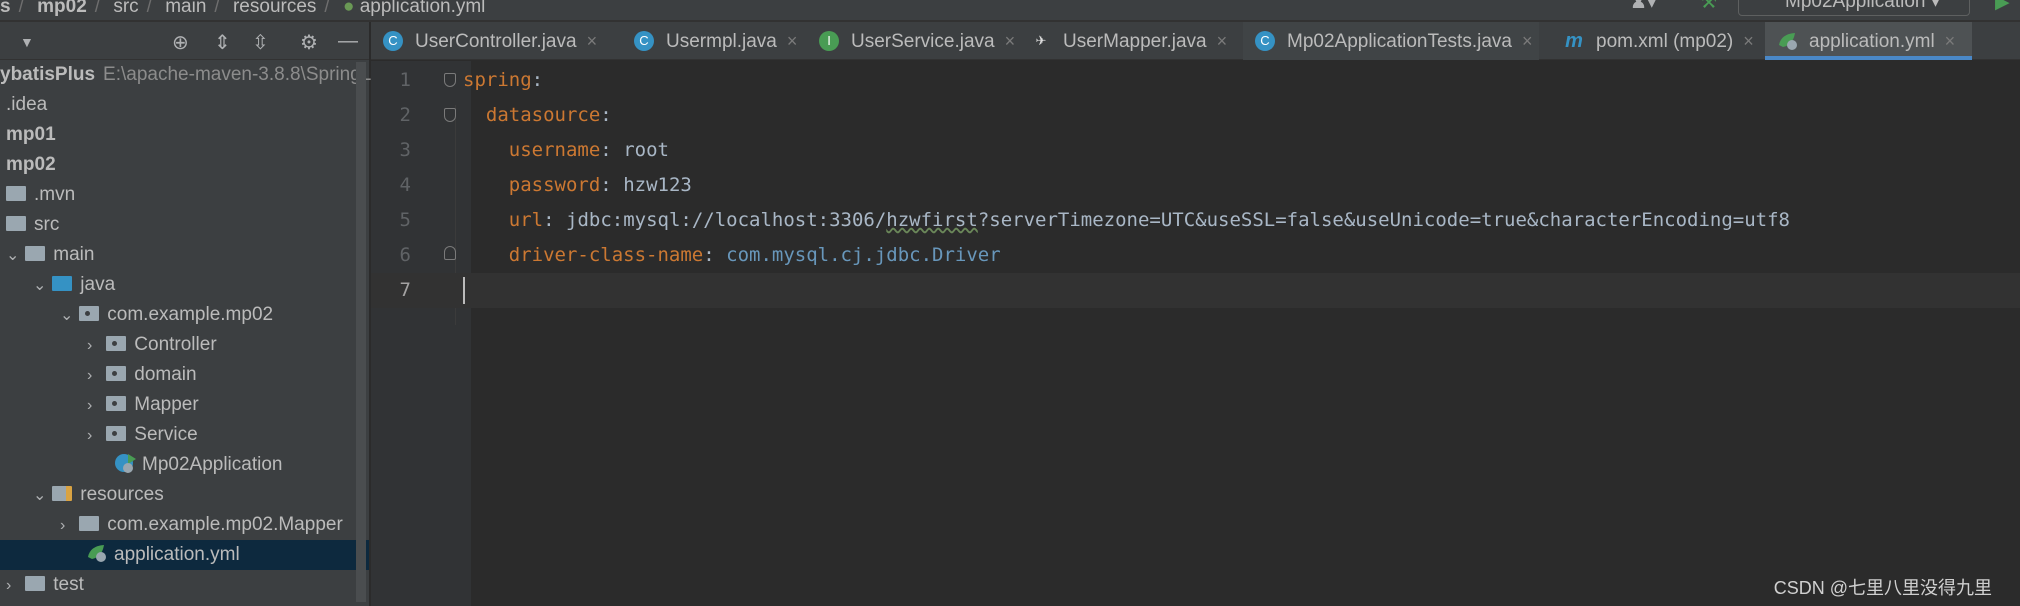 The height and width of the screenshot is (606, 2020). What do you see at coordinates (348, 41) in the screenshot?
I see `minimize-icon: —` at bounding box center [348, 41].